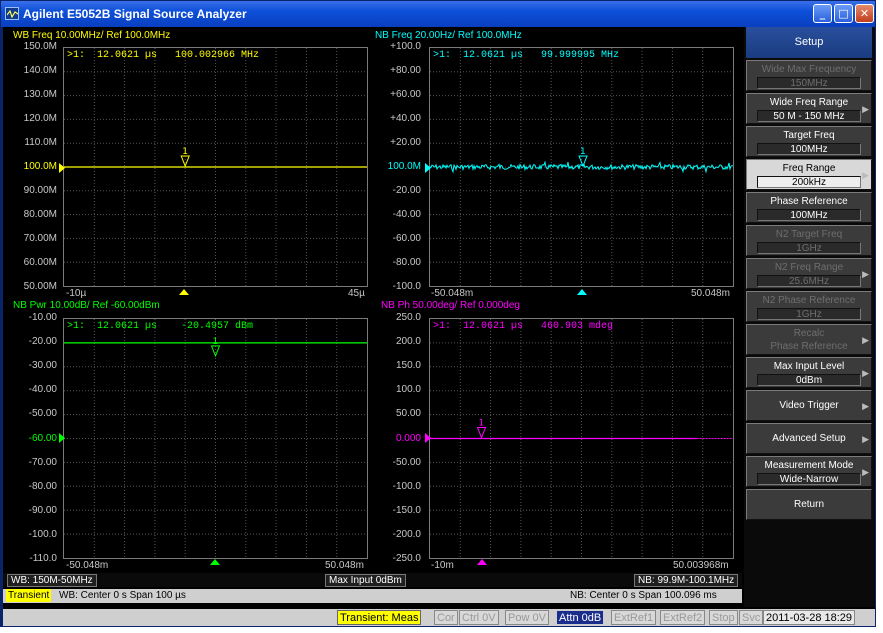 This screenshot has width=883, height=633. Describe the element at coordinates (448, 35) in the screenshot. I see `nb-freq-title: NB Freq 20.00Hz/ Ref 100.0MHz` at that location.